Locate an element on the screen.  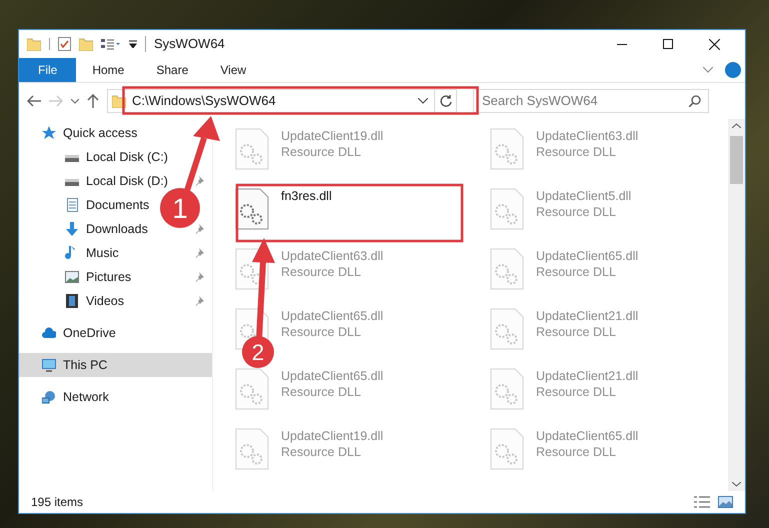
maximize-icon is located at coordinates (668, 44).